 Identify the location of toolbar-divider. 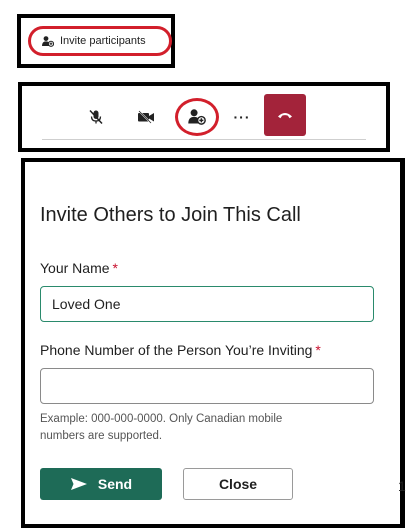
(204, 139).